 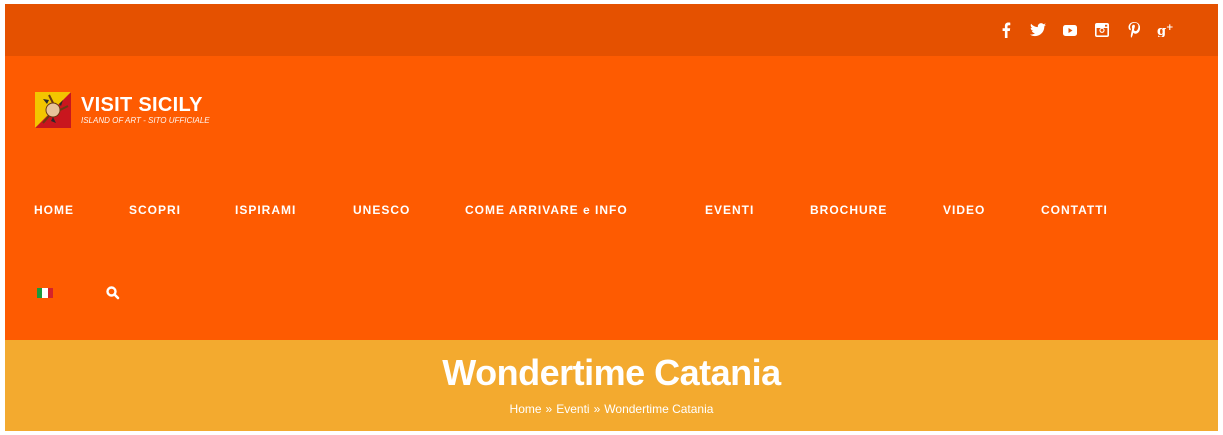 What do you see at coordinates (1070, 30) in the screenshot?
I see `youtube-icon` at bounding box center [1070, 30].